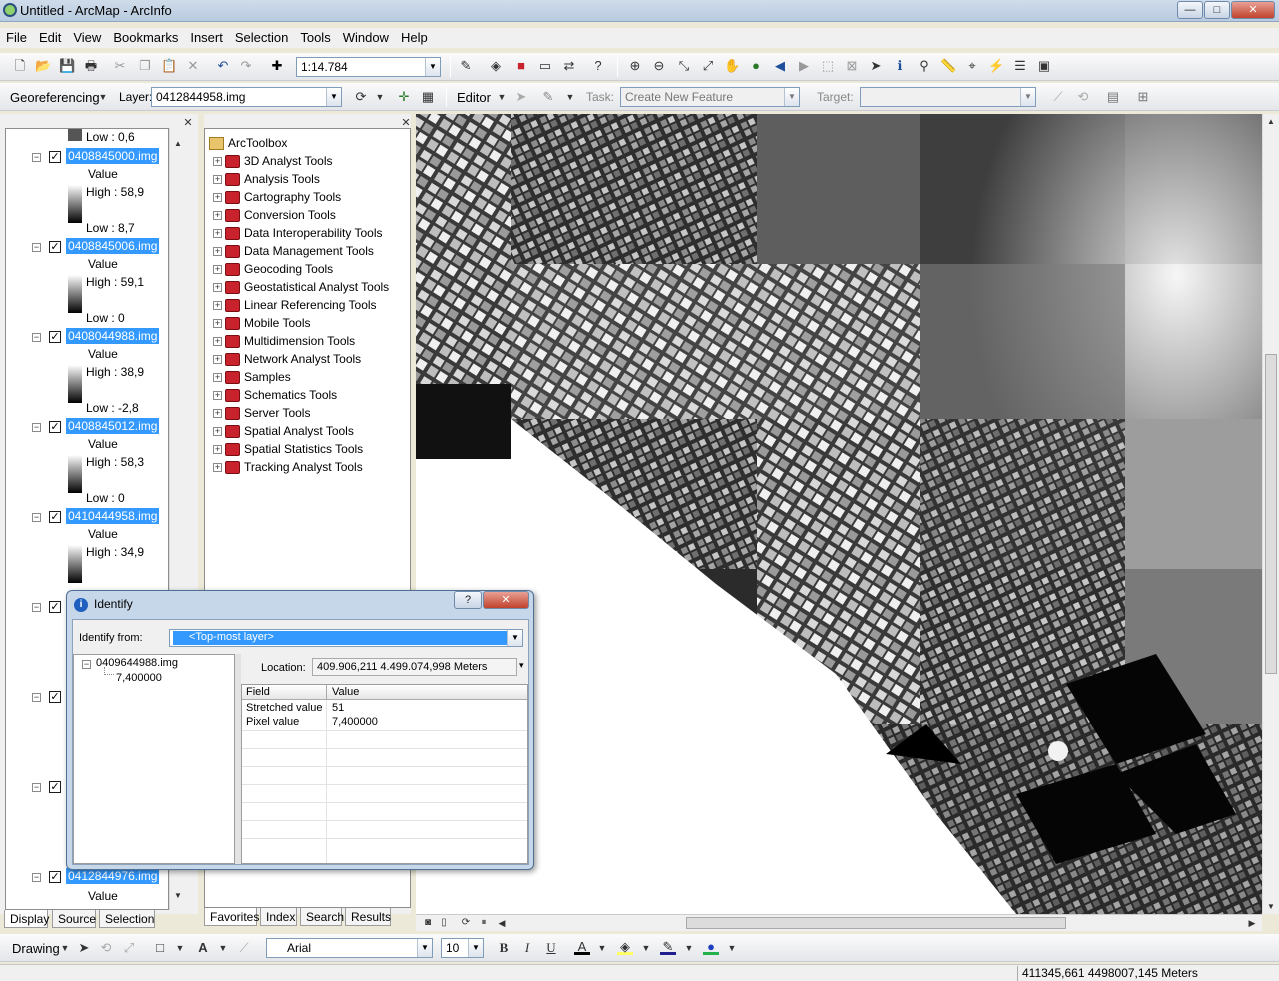 This screenshot has height=981, width=1279. Describe the element at coordinates (996, 66) in the screenshot. I see `hyperlink-icon: ⚡` at that location.